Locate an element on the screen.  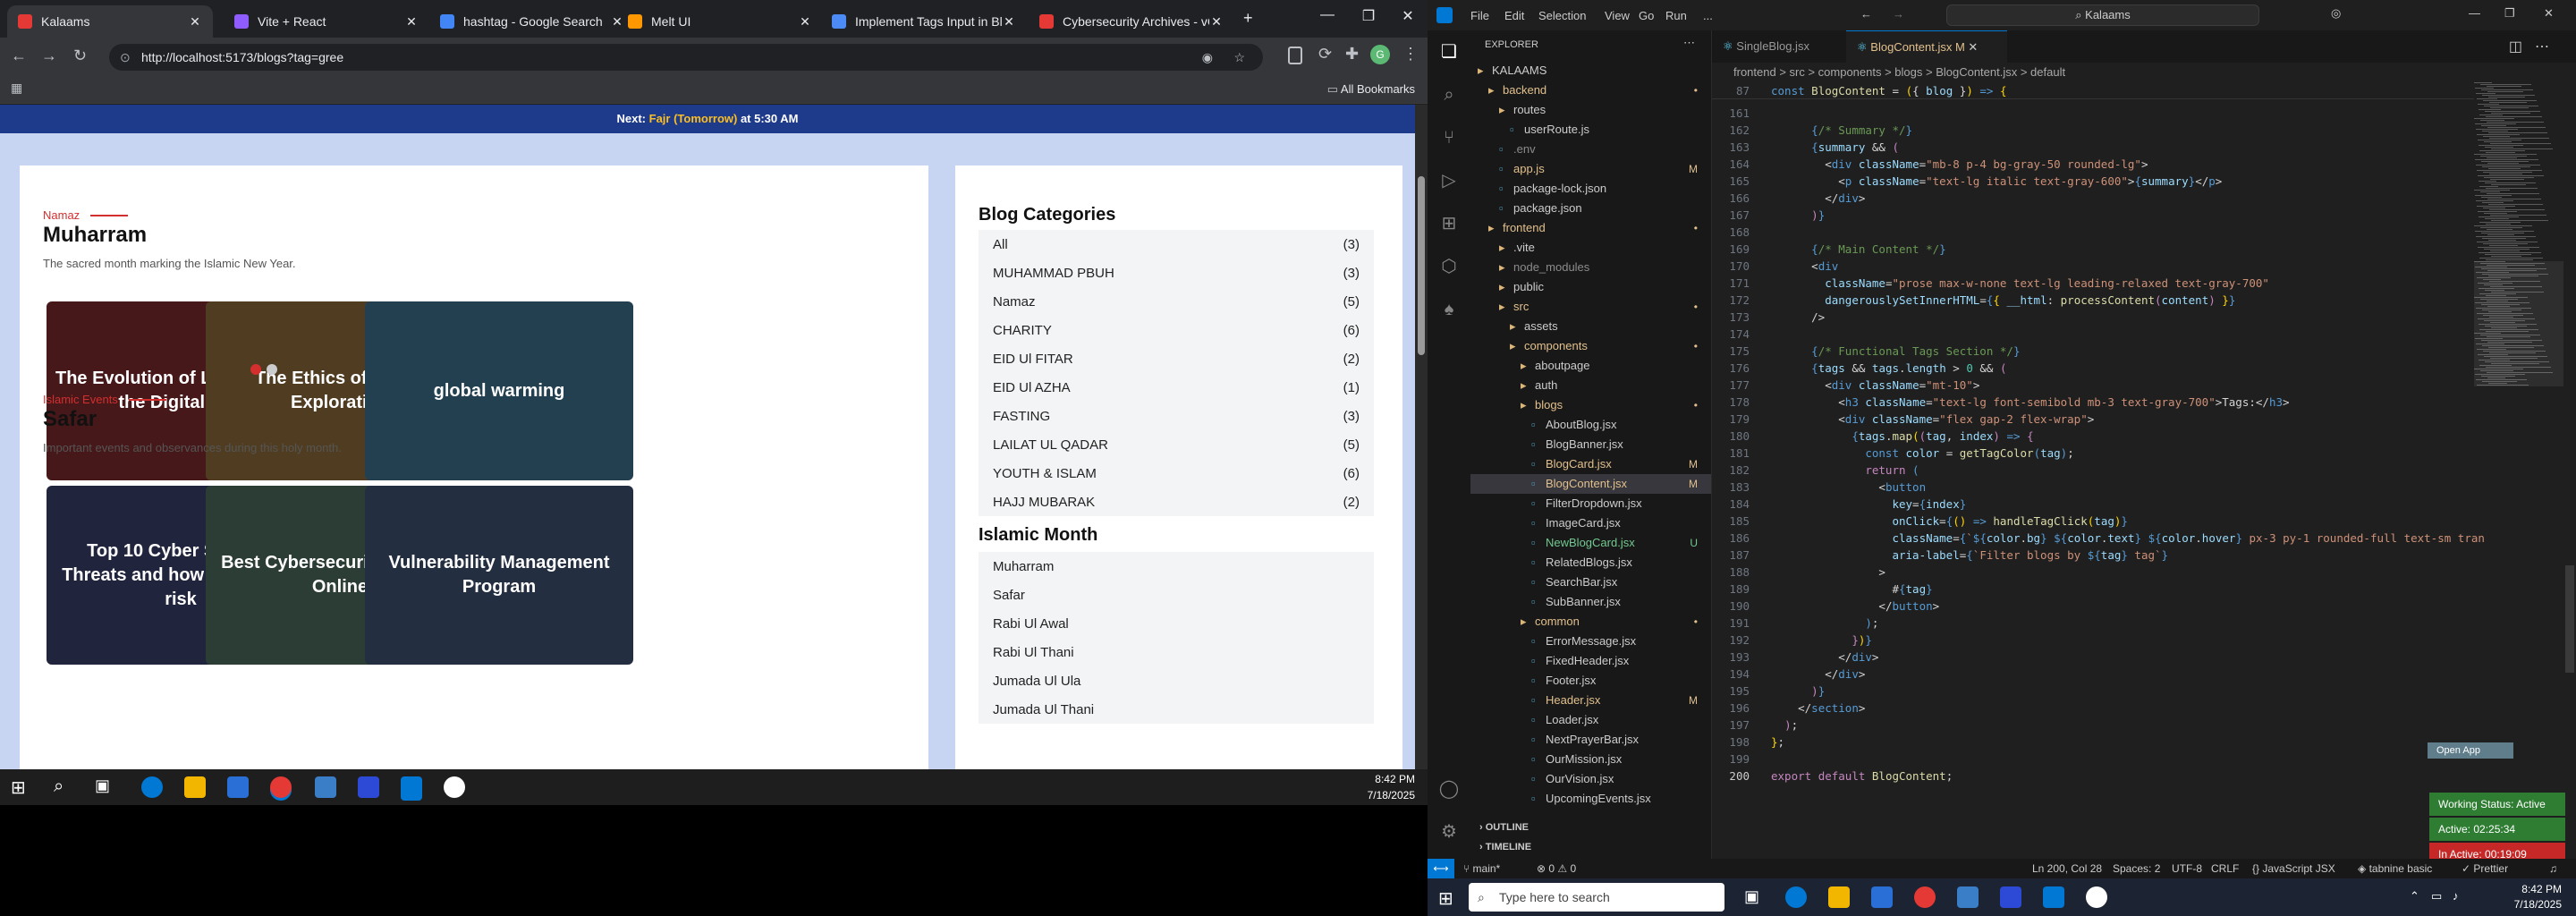
editor-scroll-thumb is located at coordinates (2569, 619).